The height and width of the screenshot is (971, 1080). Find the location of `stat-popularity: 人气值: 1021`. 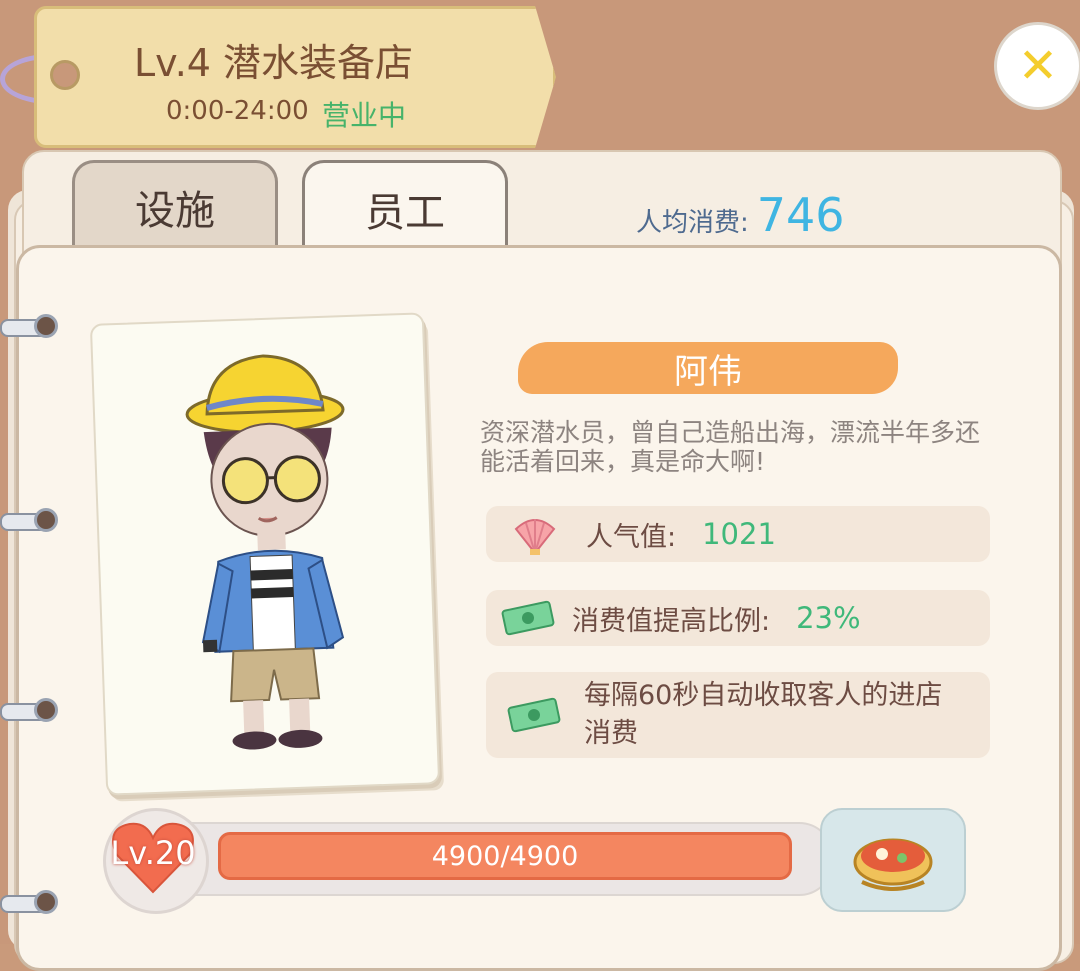

stat-popularity: 人气值: 1021 is located at coordinates (738, 534).